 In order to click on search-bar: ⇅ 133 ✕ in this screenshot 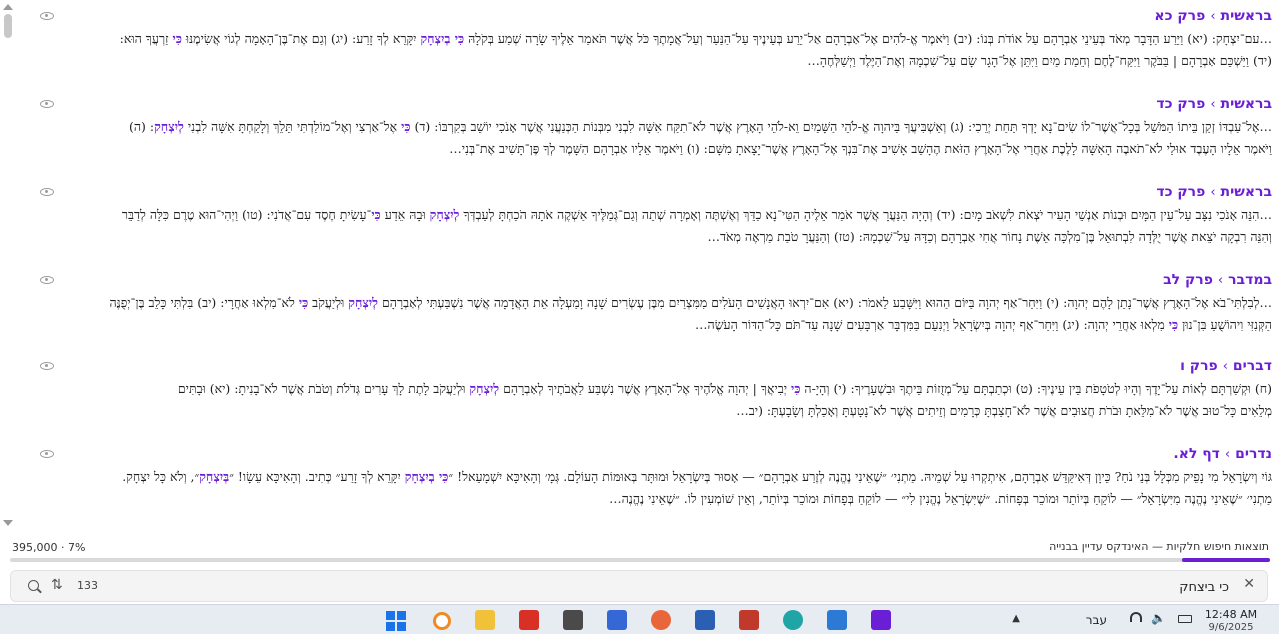, I will do `click(639, 586)`.